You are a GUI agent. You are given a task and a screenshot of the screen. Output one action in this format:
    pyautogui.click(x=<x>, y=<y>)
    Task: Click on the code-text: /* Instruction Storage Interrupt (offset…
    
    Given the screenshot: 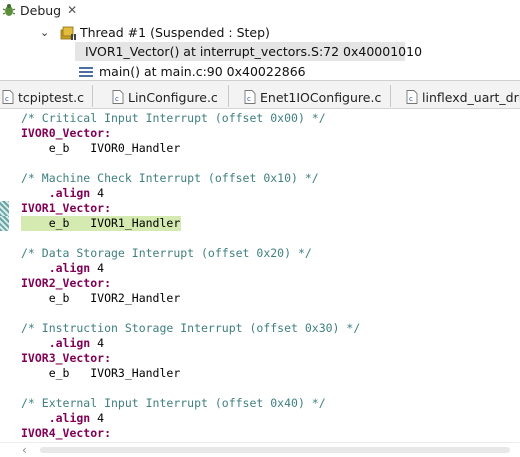 What is the action you would take?
    pyautogui.click(x=191, y=328)
    